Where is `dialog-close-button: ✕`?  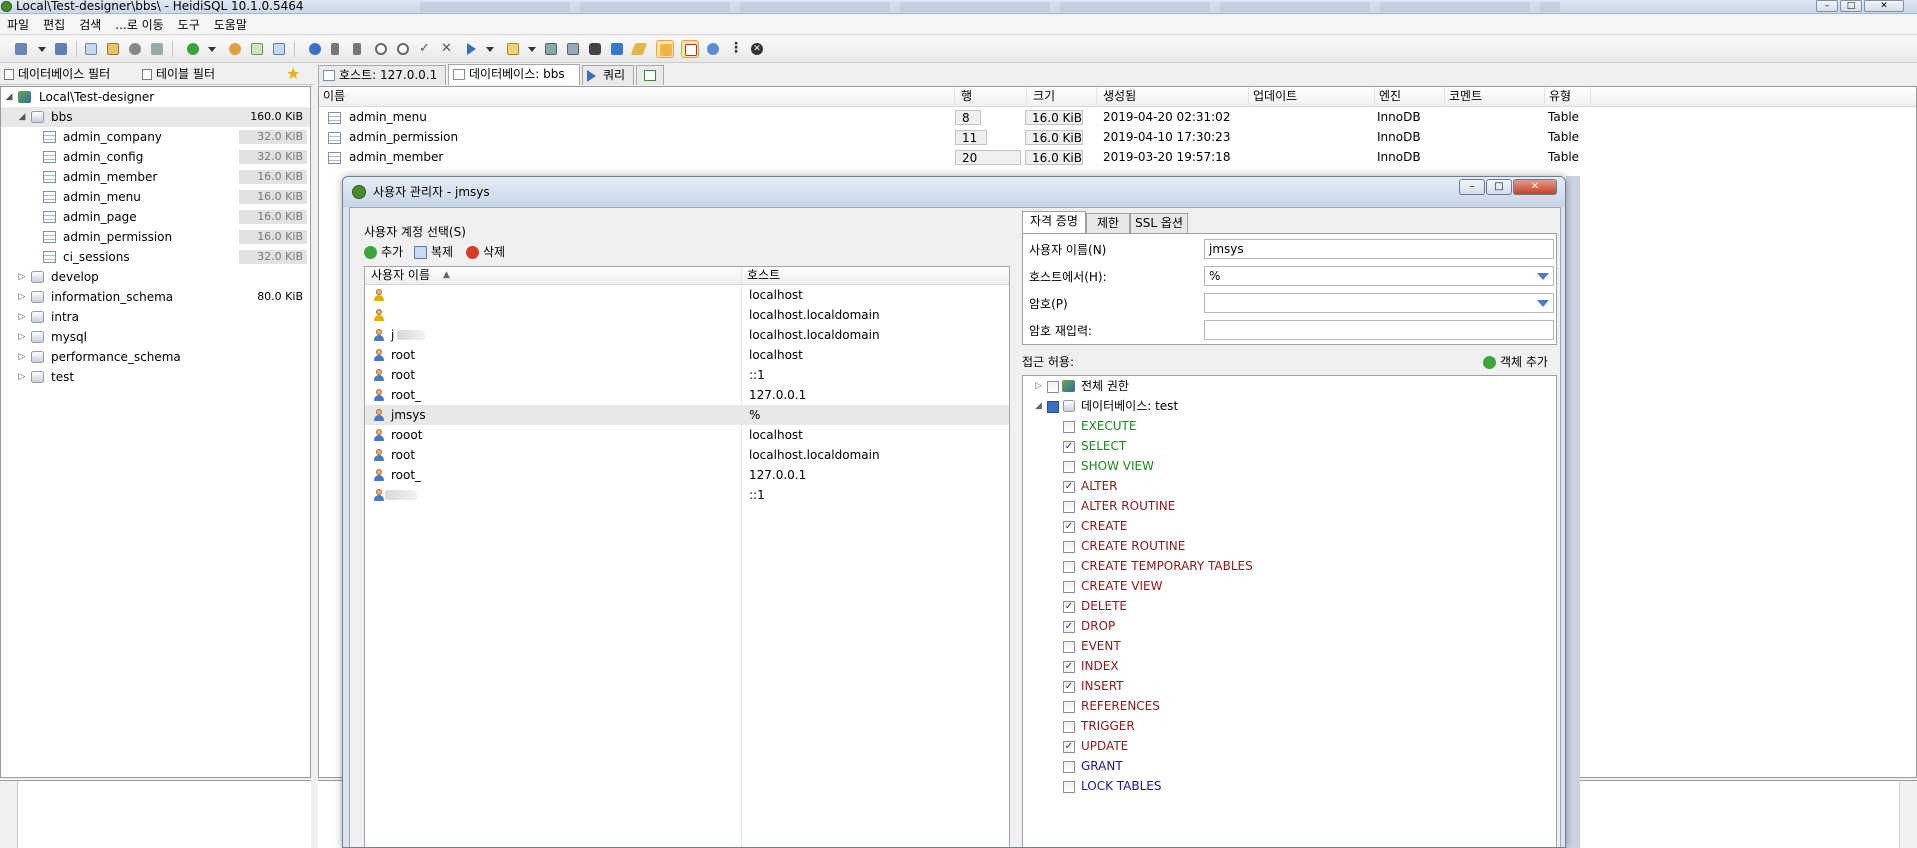 dialog-close-button: ✕ is located at coordinates (1535, 187).